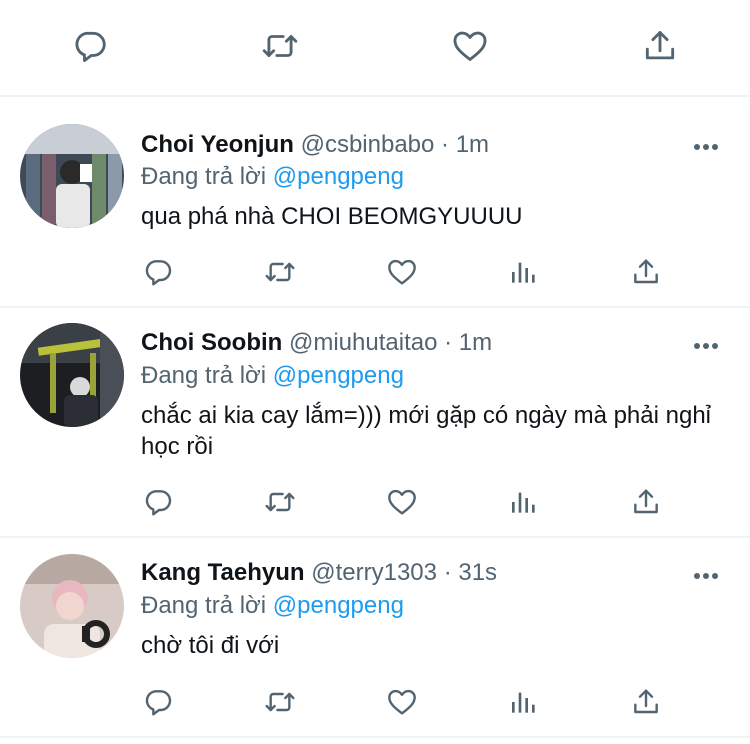 The width and height of the screenshot is (750, 744). What do you see at coordinates (375, 48) in the screenshot?
I see `top-action-bar` at bounding box center [375, 48].